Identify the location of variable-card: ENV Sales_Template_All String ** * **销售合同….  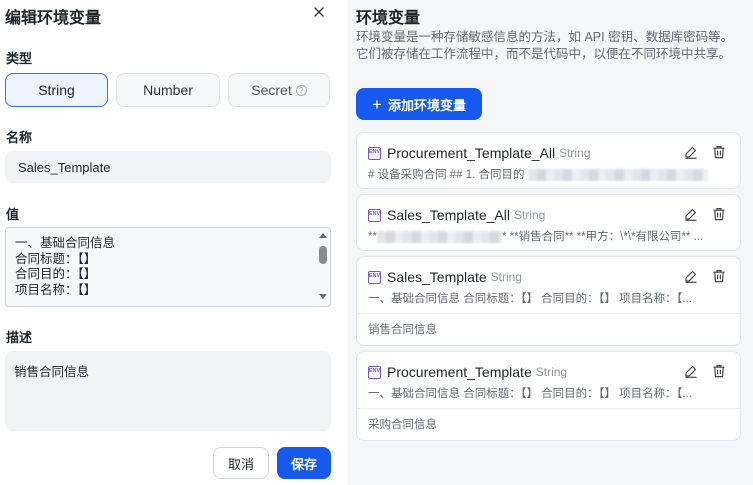
(548, 222).